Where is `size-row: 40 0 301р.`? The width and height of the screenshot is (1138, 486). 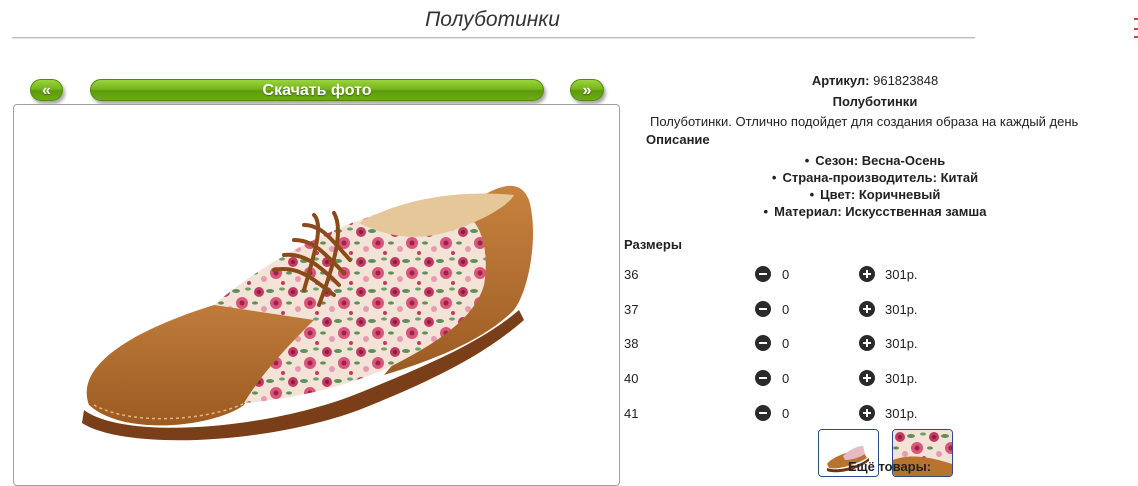 size-row: 40 0 301р. is located at coordinates (784, 379).